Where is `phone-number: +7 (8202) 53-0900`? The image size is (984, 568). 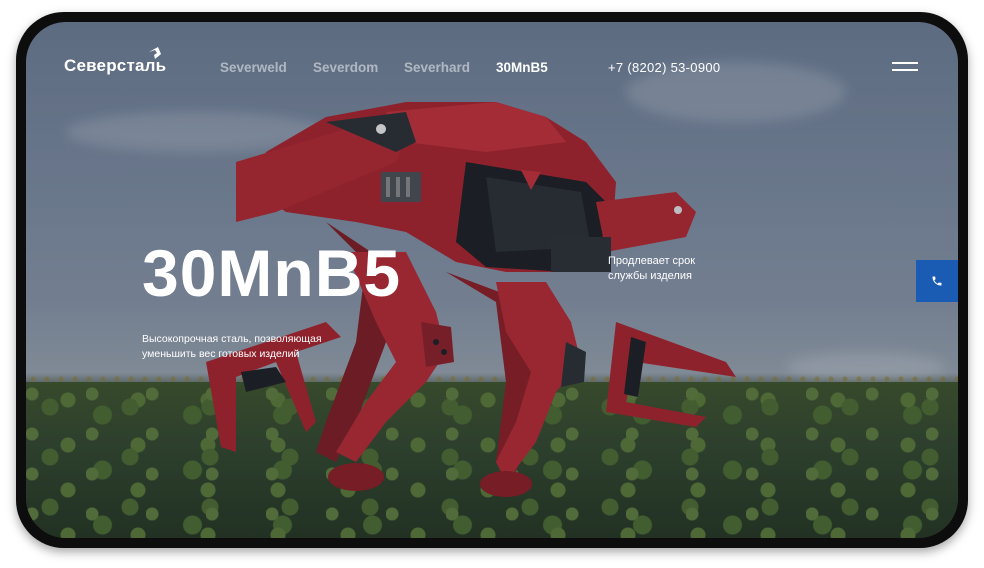
phone-number: +7 (8202) 53-0900 is located at coordinates (664, 67).